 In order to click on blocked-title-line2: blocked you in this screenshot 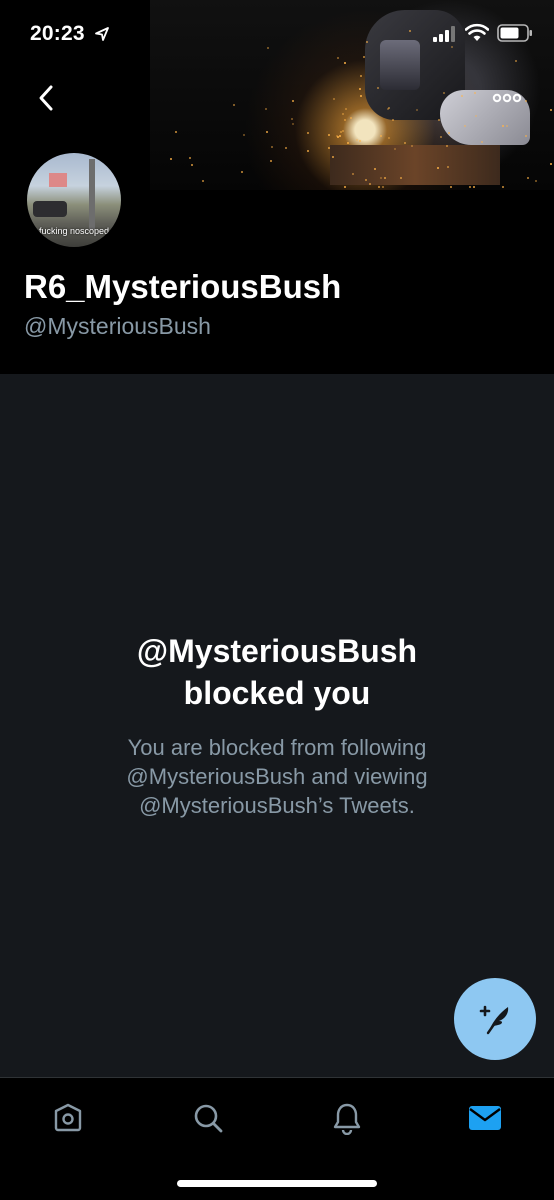, I will do `click(277, 693)`.